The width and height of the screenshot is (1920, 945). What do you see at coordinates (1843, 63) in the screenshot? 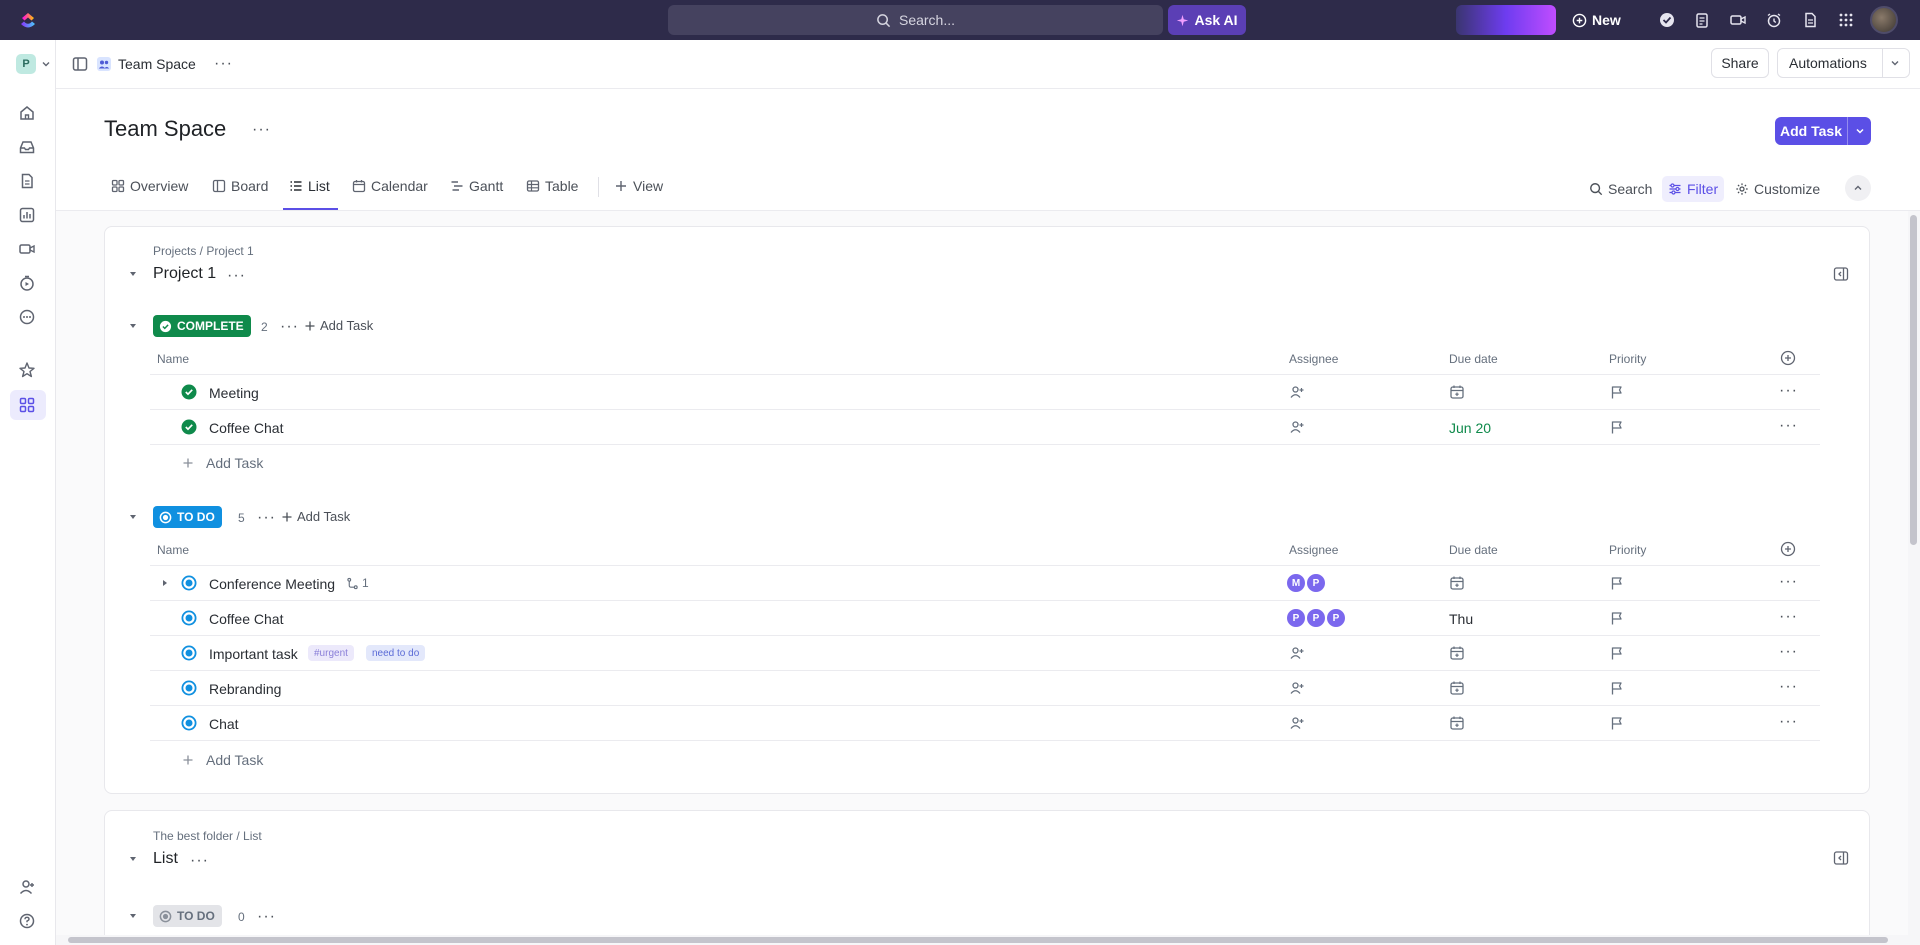
I see `automations-button: Automations` at bounding box center [1843, 63].